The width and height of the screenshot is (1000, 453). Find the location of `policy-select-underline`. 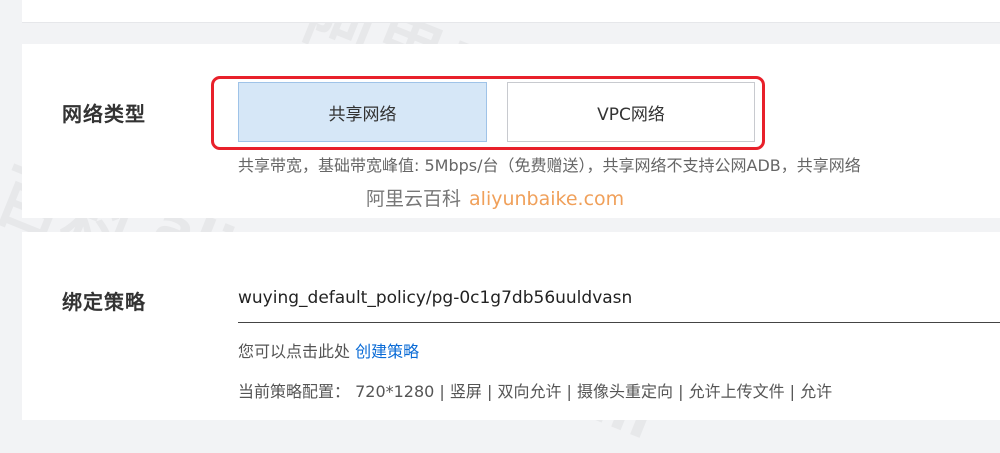

policy-select-underline is located at coordinates (619, 322).